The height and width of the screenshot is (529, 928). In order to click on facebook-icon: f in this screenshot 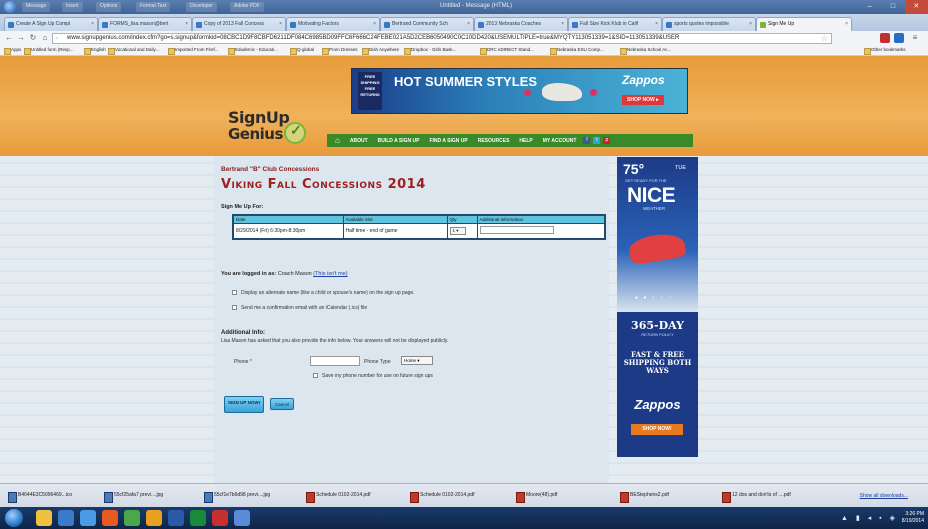, I will do `click(587, 140)`.